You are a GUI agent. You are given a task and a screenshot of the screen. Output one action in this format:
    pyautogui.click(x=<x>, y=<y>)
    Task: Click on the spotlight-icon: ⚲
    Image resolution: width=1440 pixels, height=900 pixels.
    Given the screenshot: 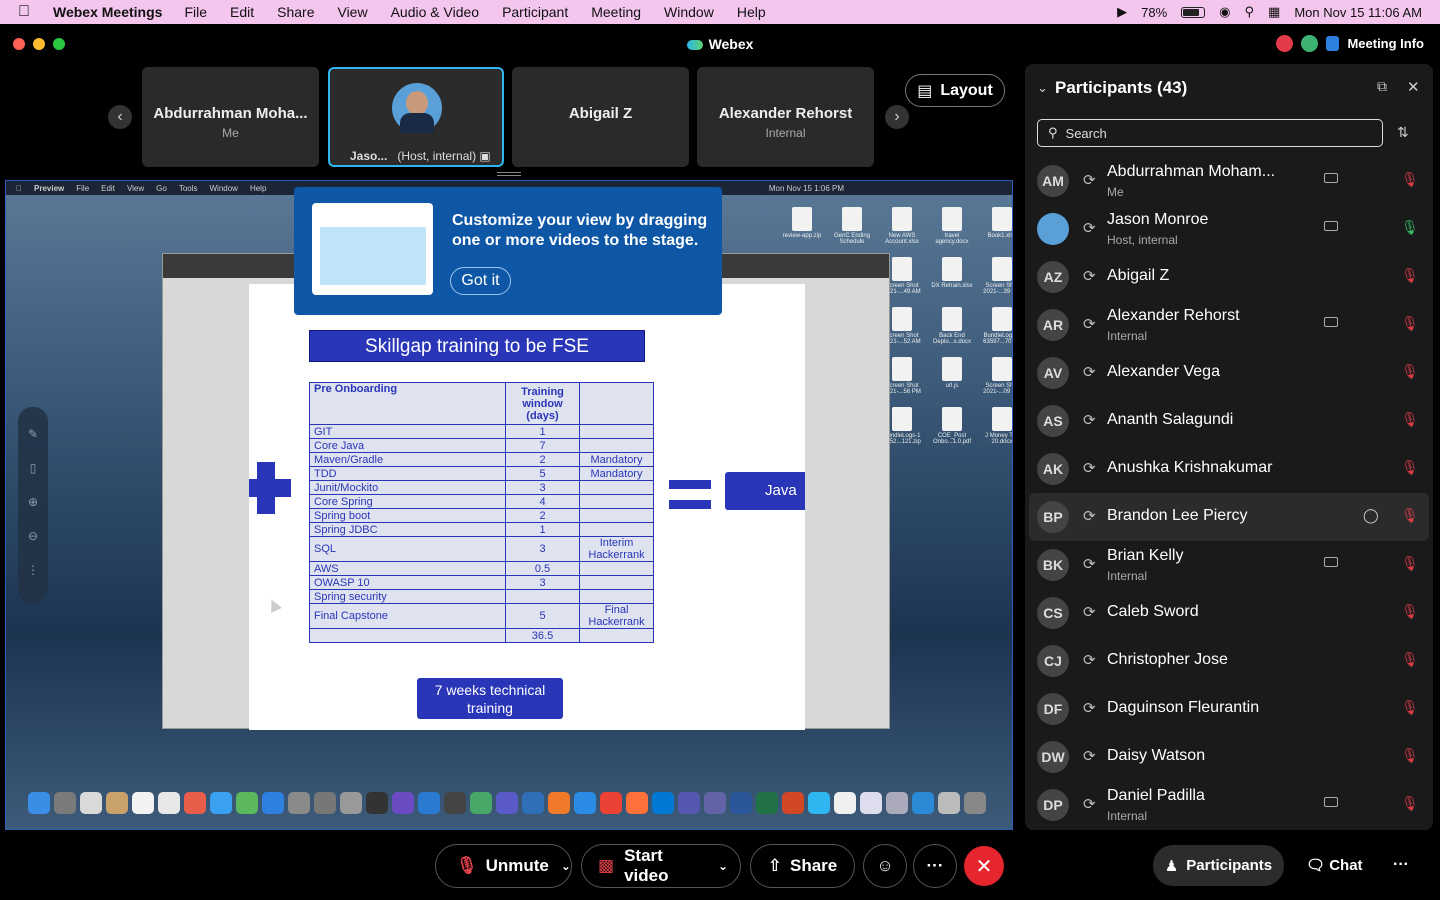 What is the action you would take?
    pyautogui.click(x=1250, y=12)
    